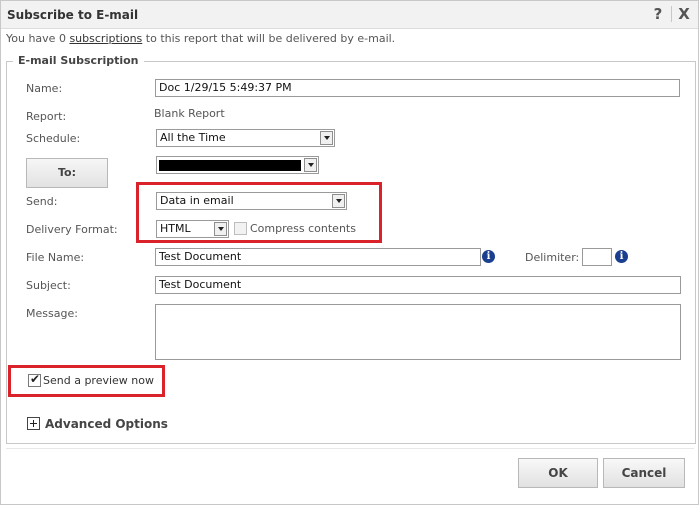 This screenshot has height=505, width=699. Describe the element at coordinates (318, 257) in the screenshot. I see `file-name-input: Test Document` at that location.